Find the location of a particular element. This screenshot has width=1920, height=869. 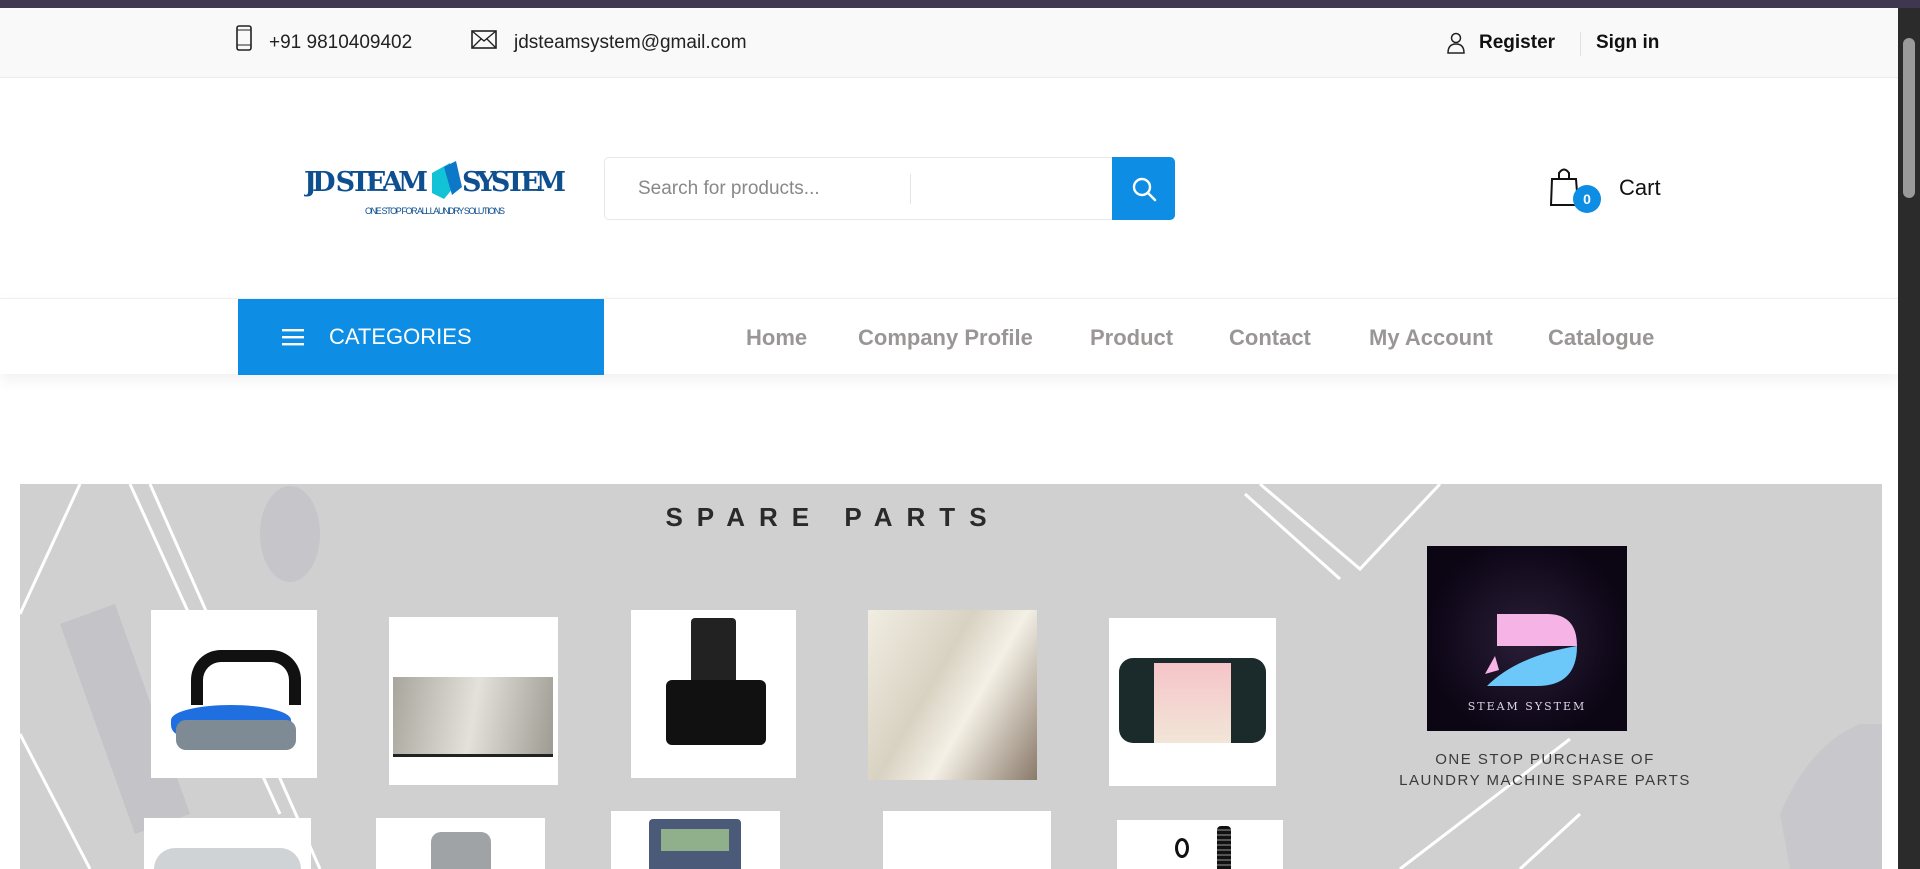

divider is located at coordinates (1580, 44).